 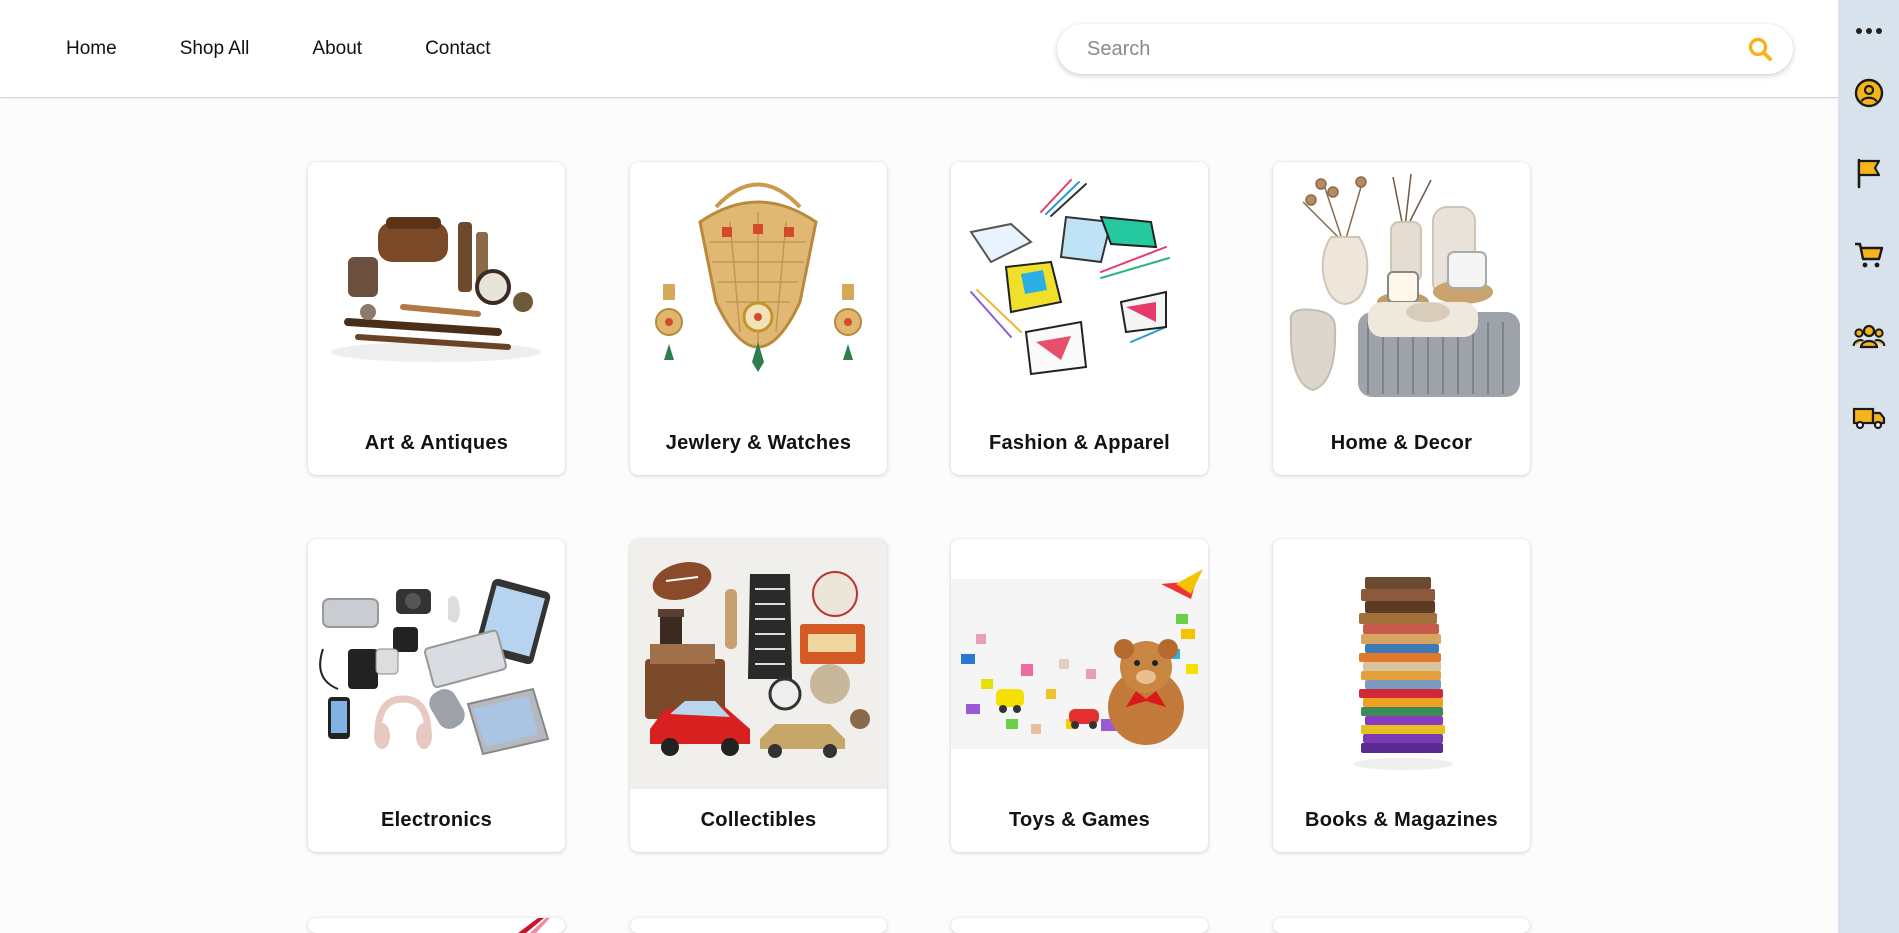 What do you see at coordinates (758, 287) in the screenshot?
I see `gold-necklace-image` at bounding box center [758, 287].